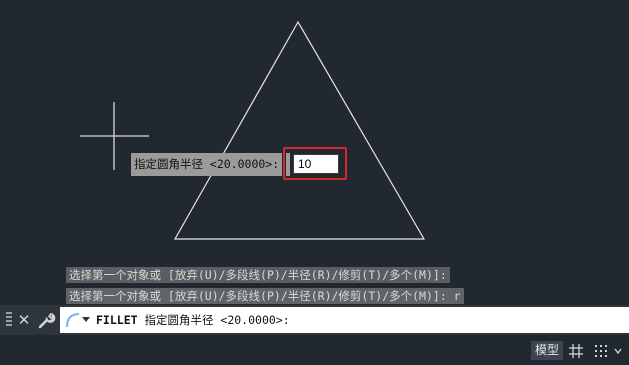  Describe the element at coordinates (9, 320) in the screenshot. I see `grip-icon` at that location.